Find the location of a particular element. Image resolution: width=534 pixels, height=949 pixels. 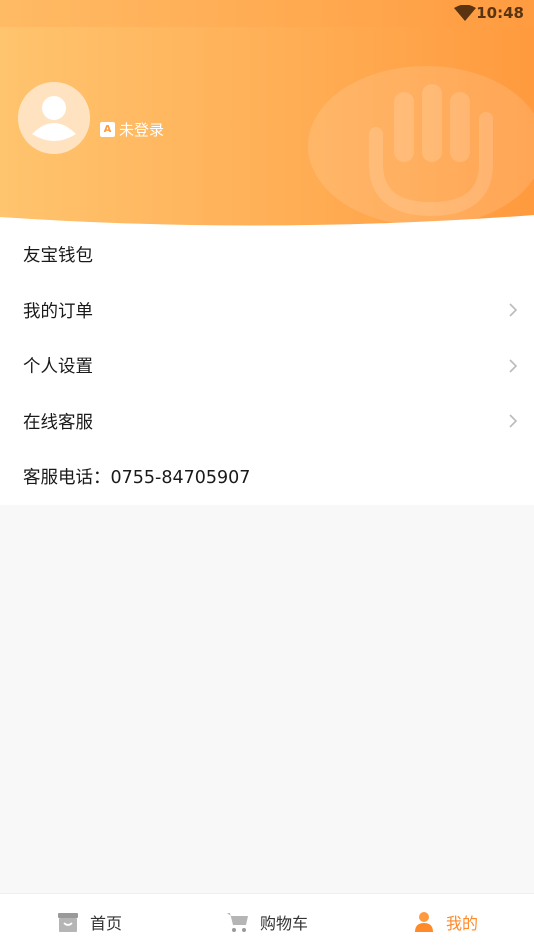

login-status: A 未登录 is located at coordinates (132, 129).